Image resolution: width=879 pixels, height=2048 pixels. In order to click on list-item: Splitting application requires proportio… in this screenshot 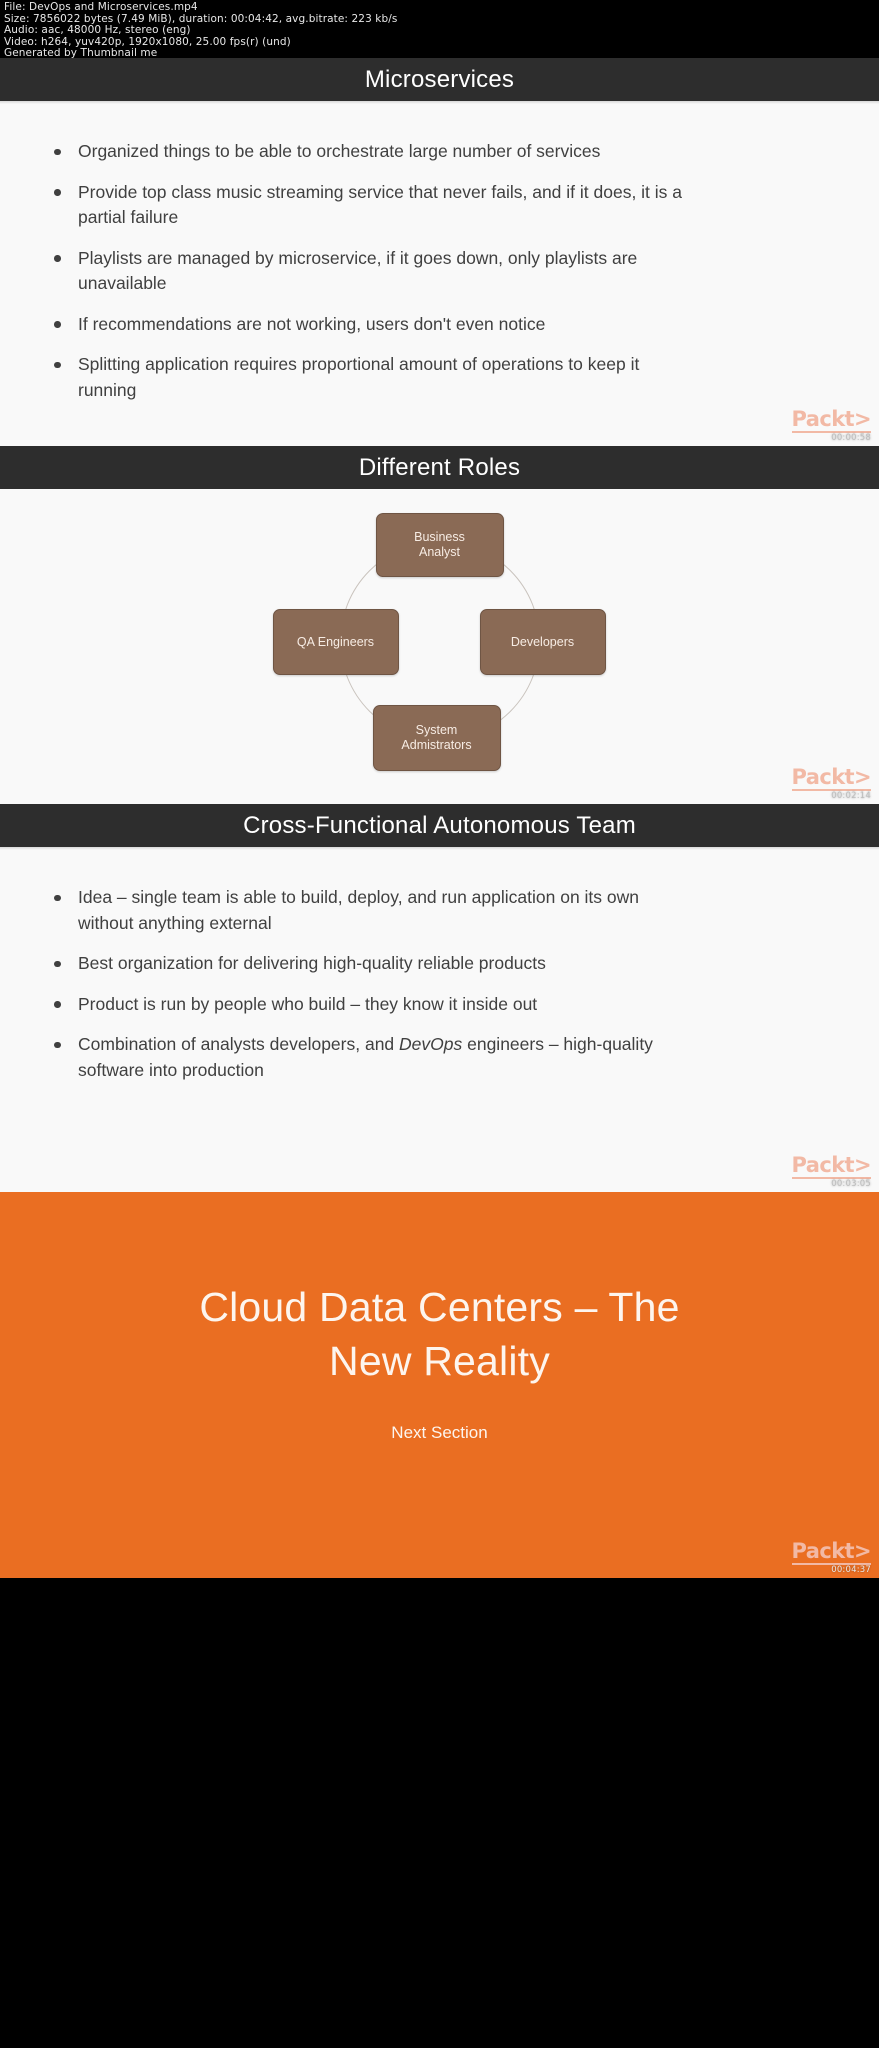, I will do `click(367, 377)`.